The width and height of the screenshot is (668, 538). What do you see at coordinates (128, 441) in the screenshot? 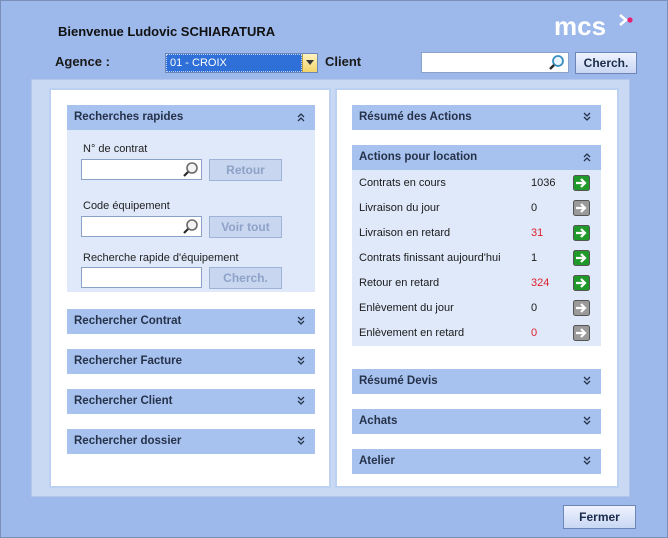
I see `section-title: Rechercher dossier` at bounding box center [128, 441].